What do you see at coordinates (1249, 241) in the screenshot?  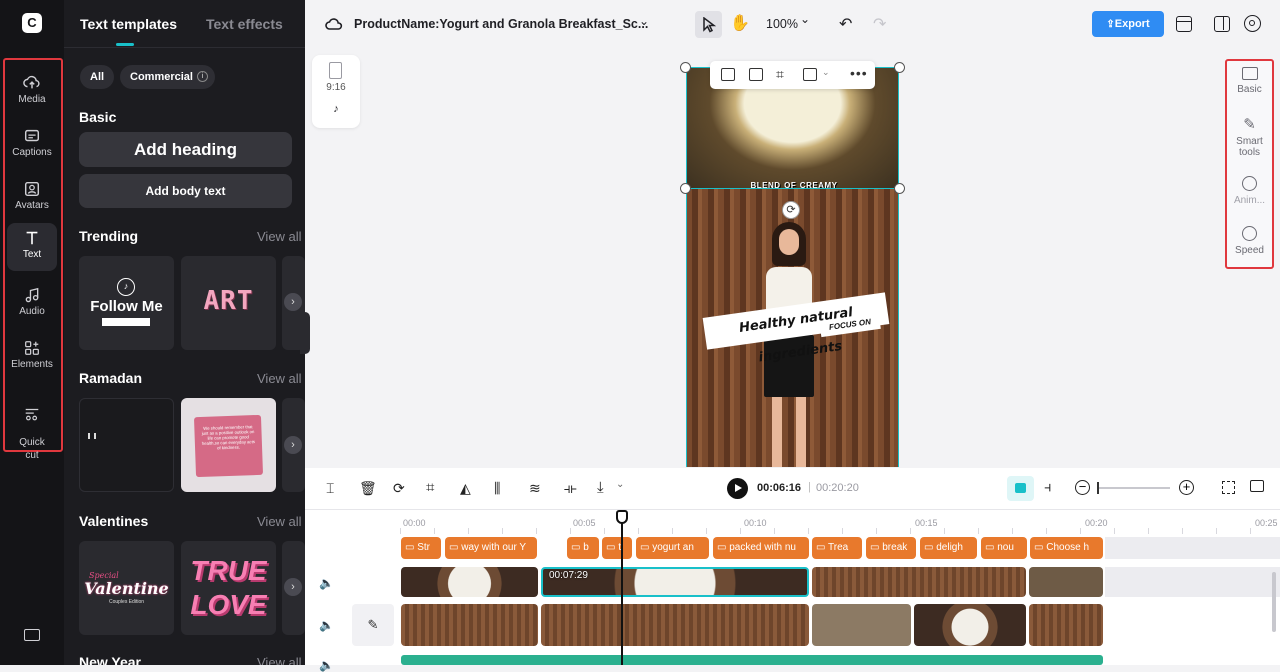 I see `tool-speed: Speed` at bounding box center [1249, 241].